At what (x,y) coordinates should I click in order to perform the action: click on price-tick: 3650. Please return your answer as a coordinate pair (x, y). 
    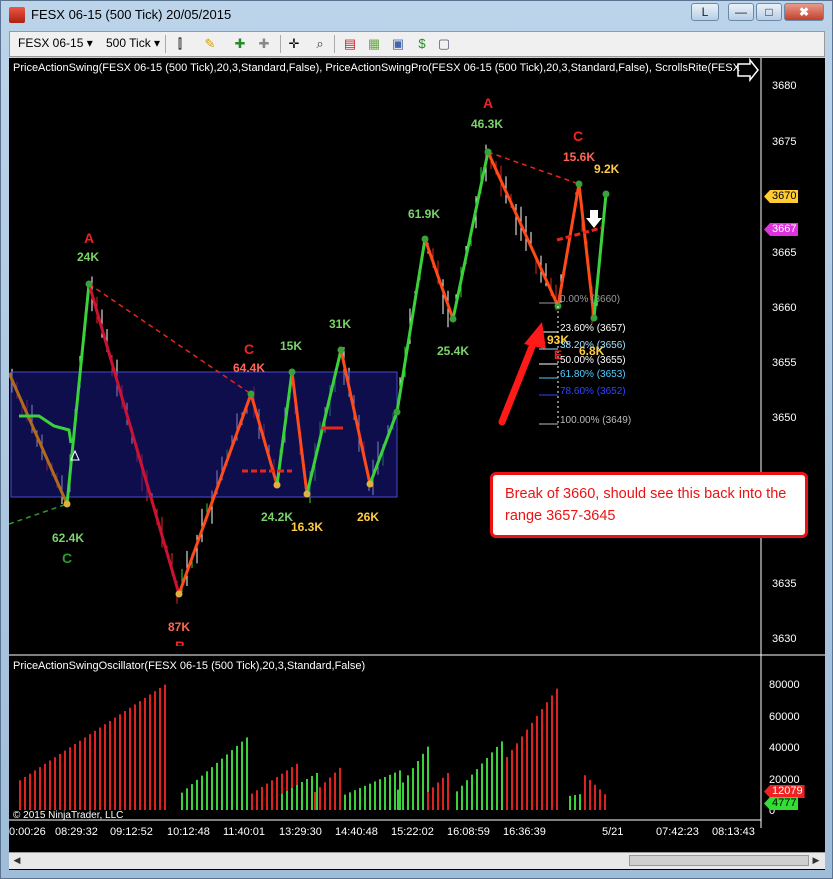
    Looking at the image, I should click on (784, 418).